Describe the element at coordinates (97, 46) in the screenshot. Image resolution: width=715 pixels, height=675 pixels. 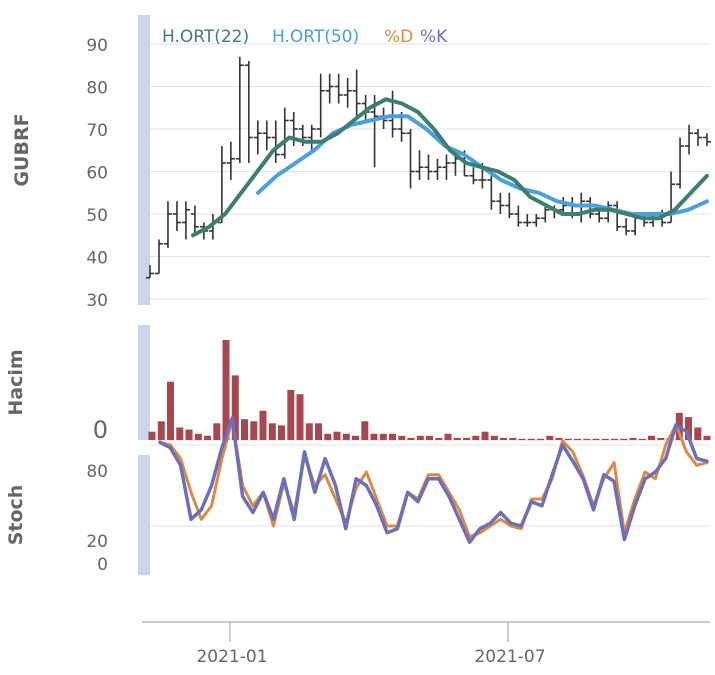
I see `price-tick-label: 90` at that location.